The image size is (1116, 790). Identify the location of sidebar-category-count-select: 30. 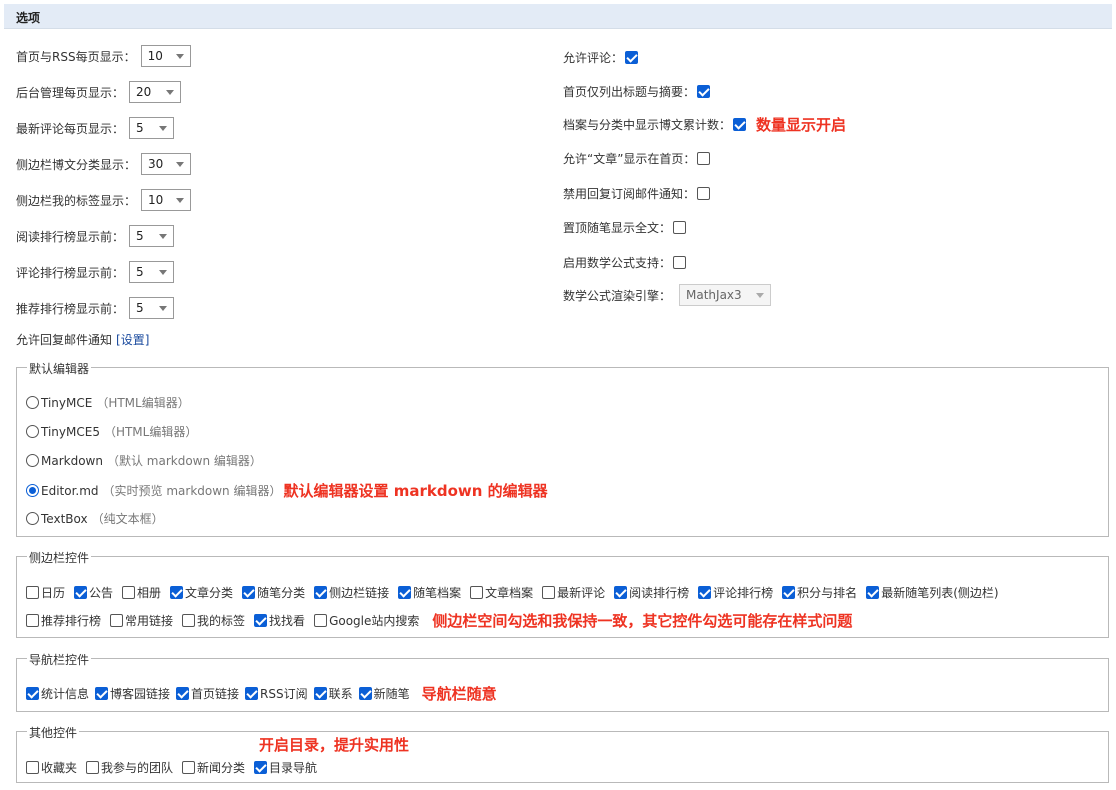
(166, 164).